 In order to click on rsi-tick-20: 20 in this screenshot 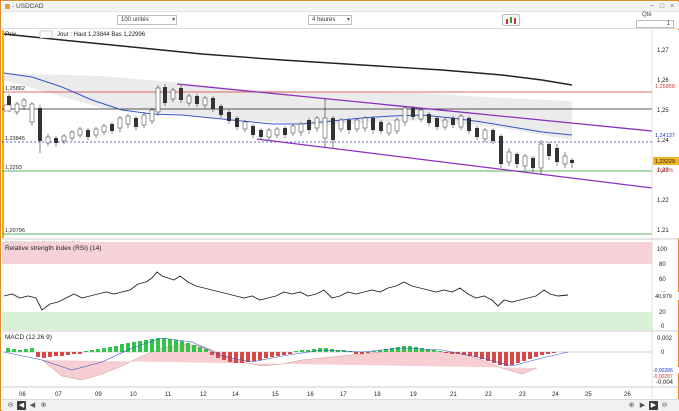, I will do `click(662, 313)`.